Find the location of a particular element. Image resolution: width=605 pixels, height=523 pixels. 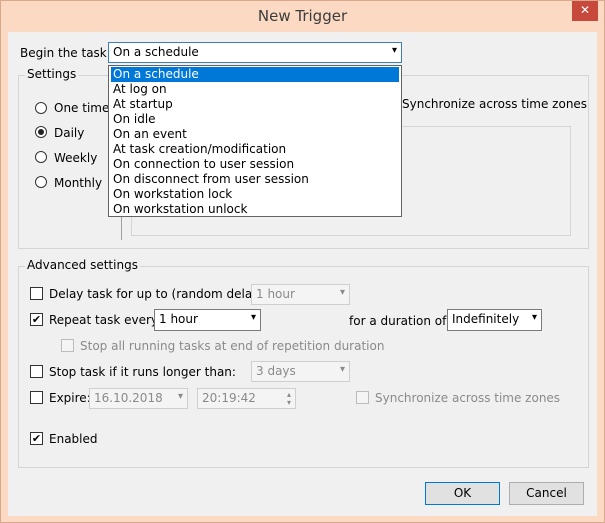

duration-combo: Indefinitely ▾ is located at coordinates (494, 320).